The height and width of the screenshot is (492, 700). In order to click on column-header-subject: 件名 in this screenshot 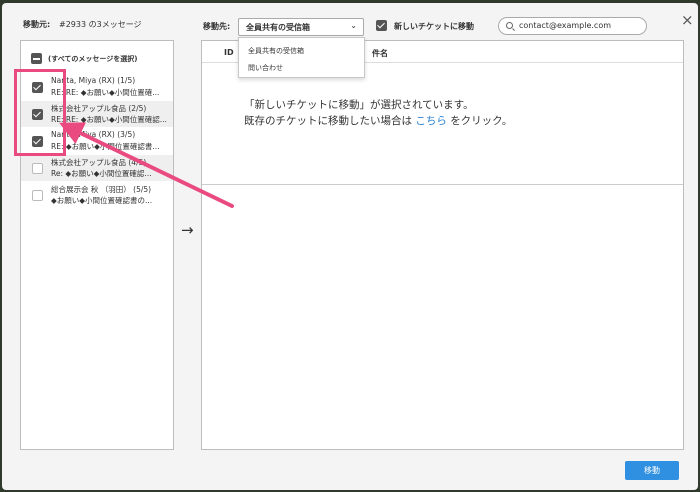, I will do `click(380, 53)`.